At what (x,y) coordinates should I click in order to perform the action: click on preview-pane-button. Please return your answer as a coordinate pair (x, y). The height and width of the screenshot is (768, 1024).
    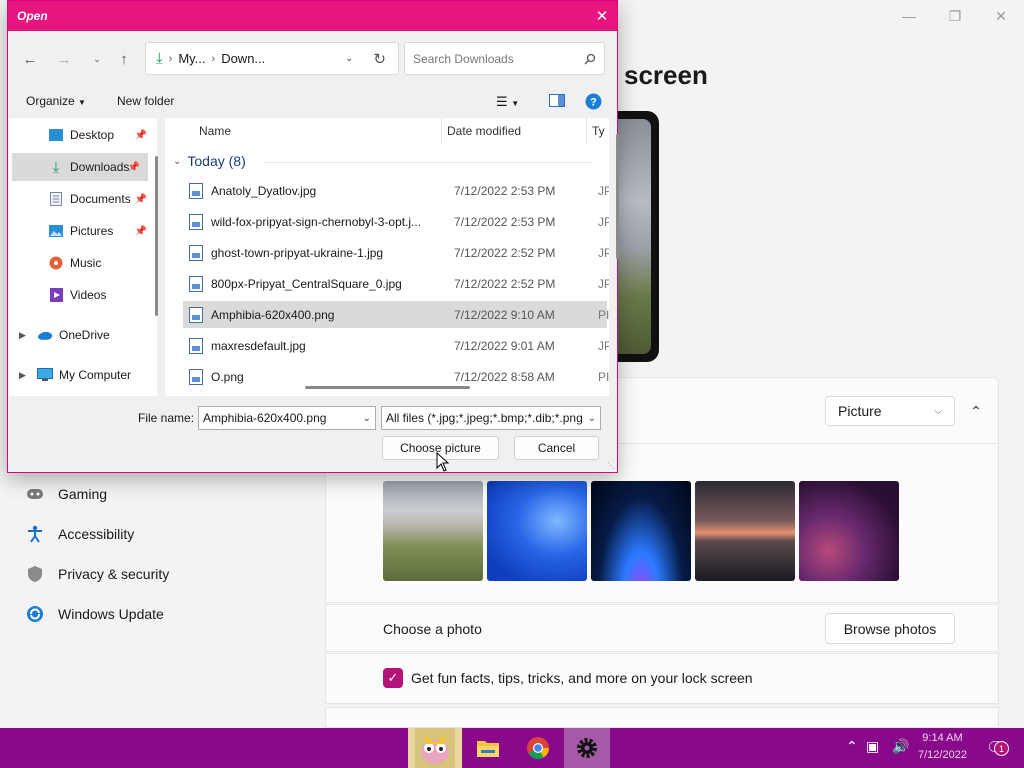
    Looking at the image, I should click on (557, 102).